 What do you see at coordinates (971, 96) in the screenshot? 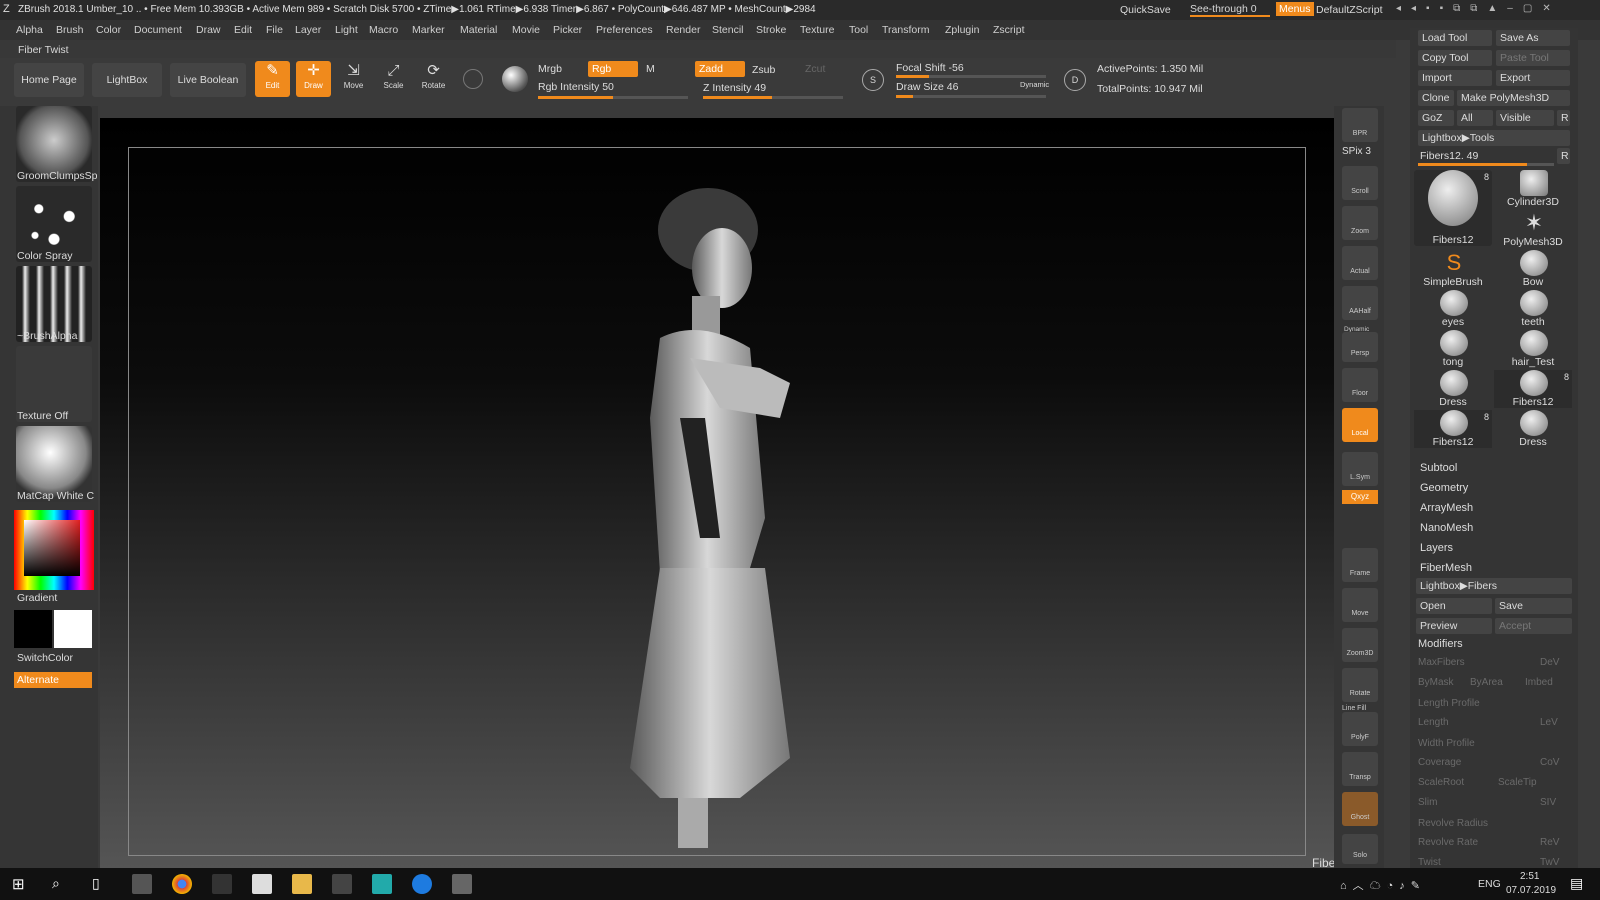
I see `draw-size-slider` at bounding box center [971, 96].